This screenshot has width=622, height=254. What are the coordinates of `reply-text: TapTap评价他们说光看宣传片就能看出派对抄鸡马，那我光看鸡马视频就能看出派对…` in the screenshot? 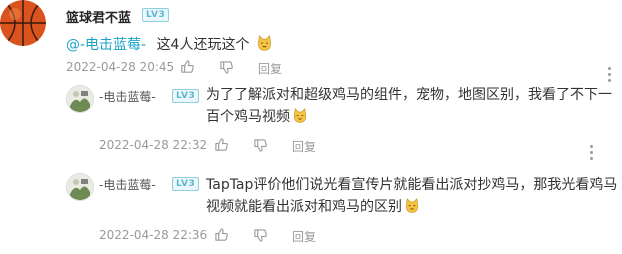 It's located at (412, 196).